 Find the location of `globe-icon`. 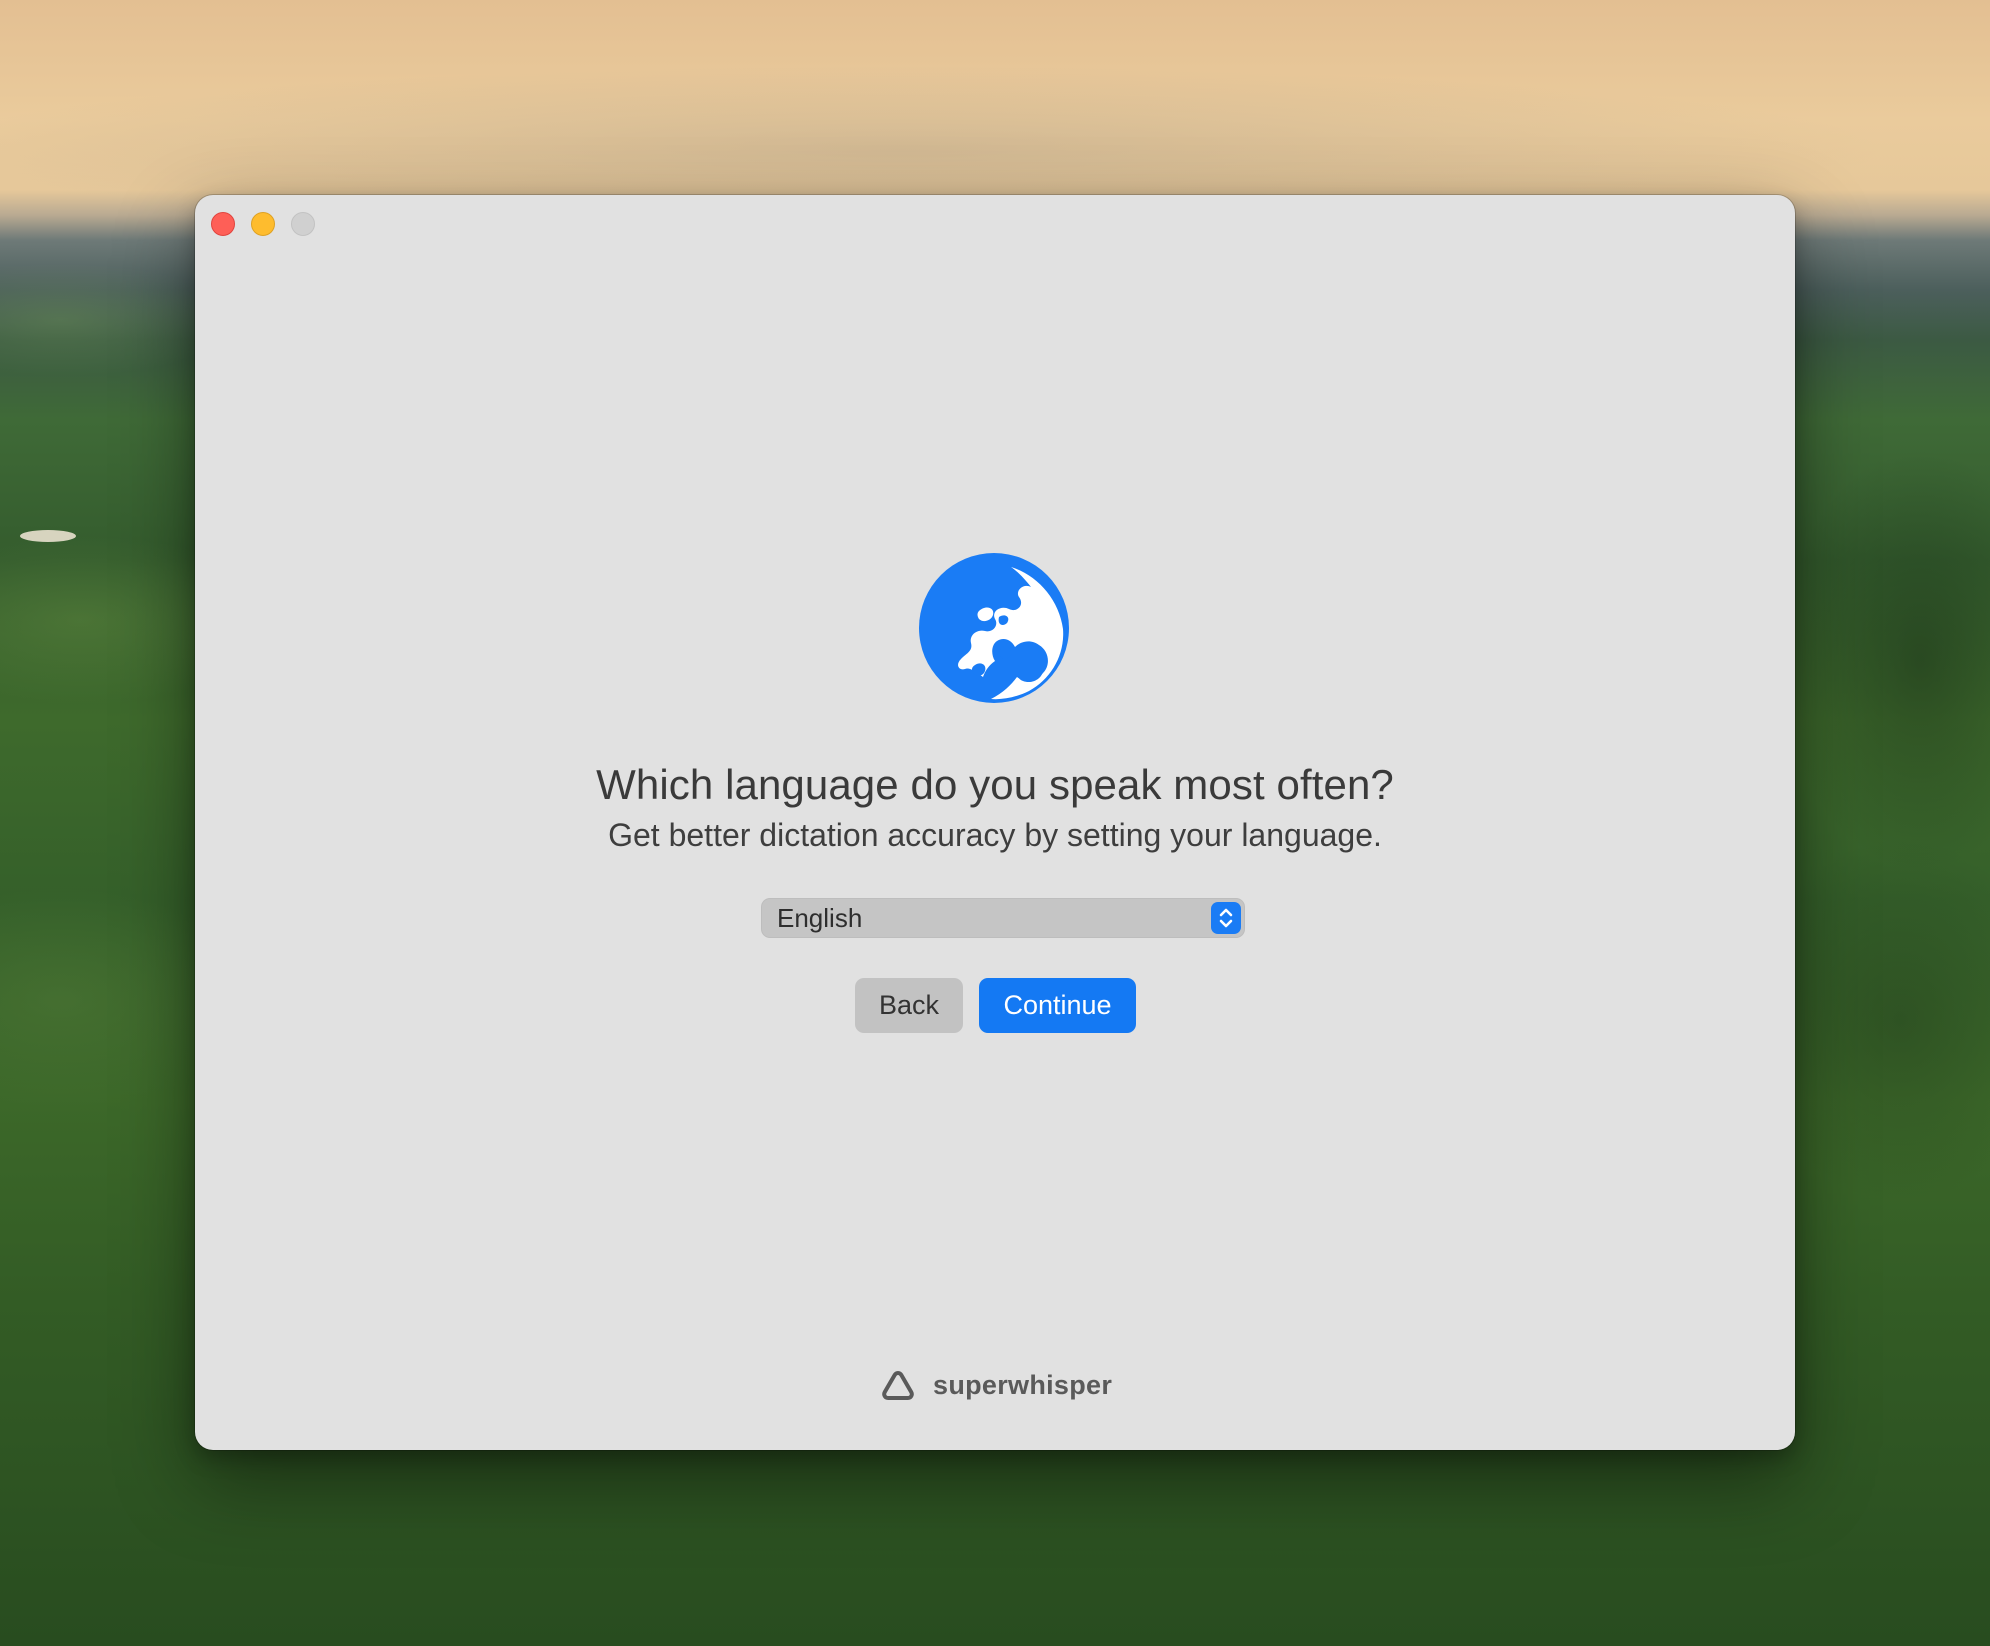

globe-icon is located at coordinates (994, 628).